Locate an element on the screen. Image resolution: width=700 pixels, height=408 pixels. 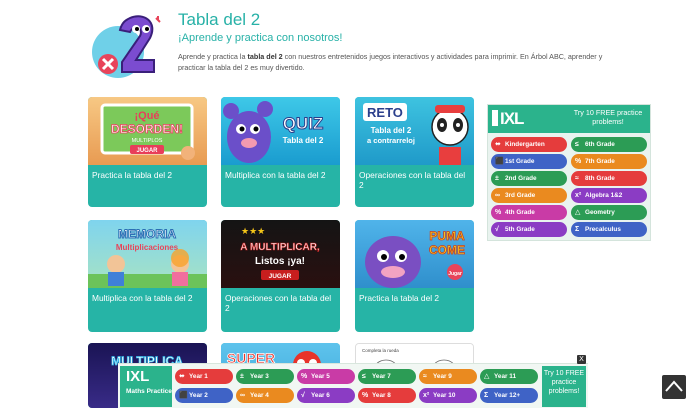
grade-pill: √ Year 6 is located at coordinates (326, 395).